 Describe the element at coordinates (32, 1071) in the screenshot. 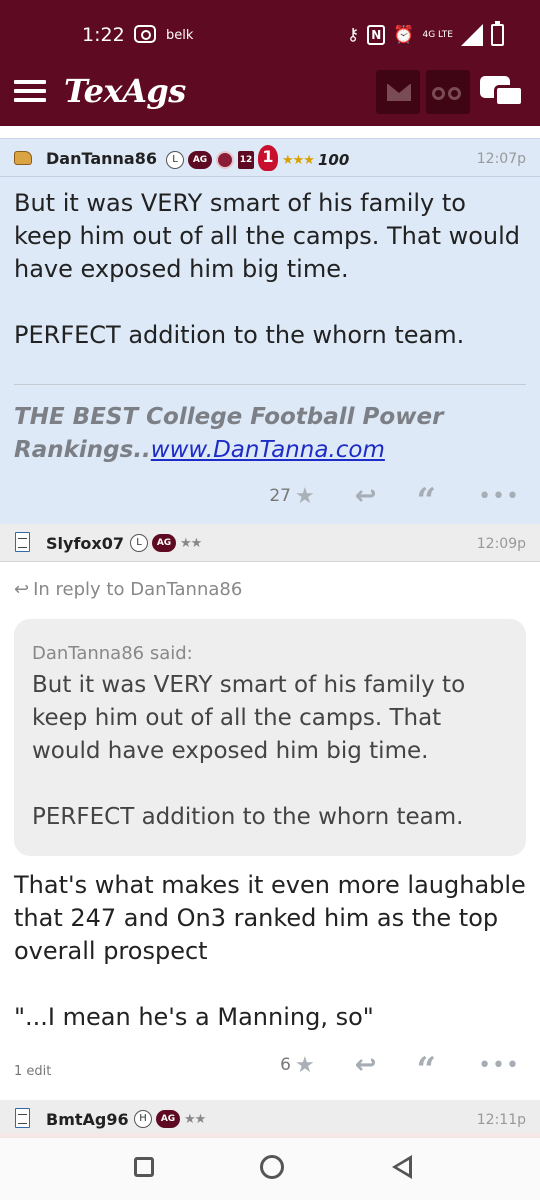

I see `edit-count: 1 edit` at that location.